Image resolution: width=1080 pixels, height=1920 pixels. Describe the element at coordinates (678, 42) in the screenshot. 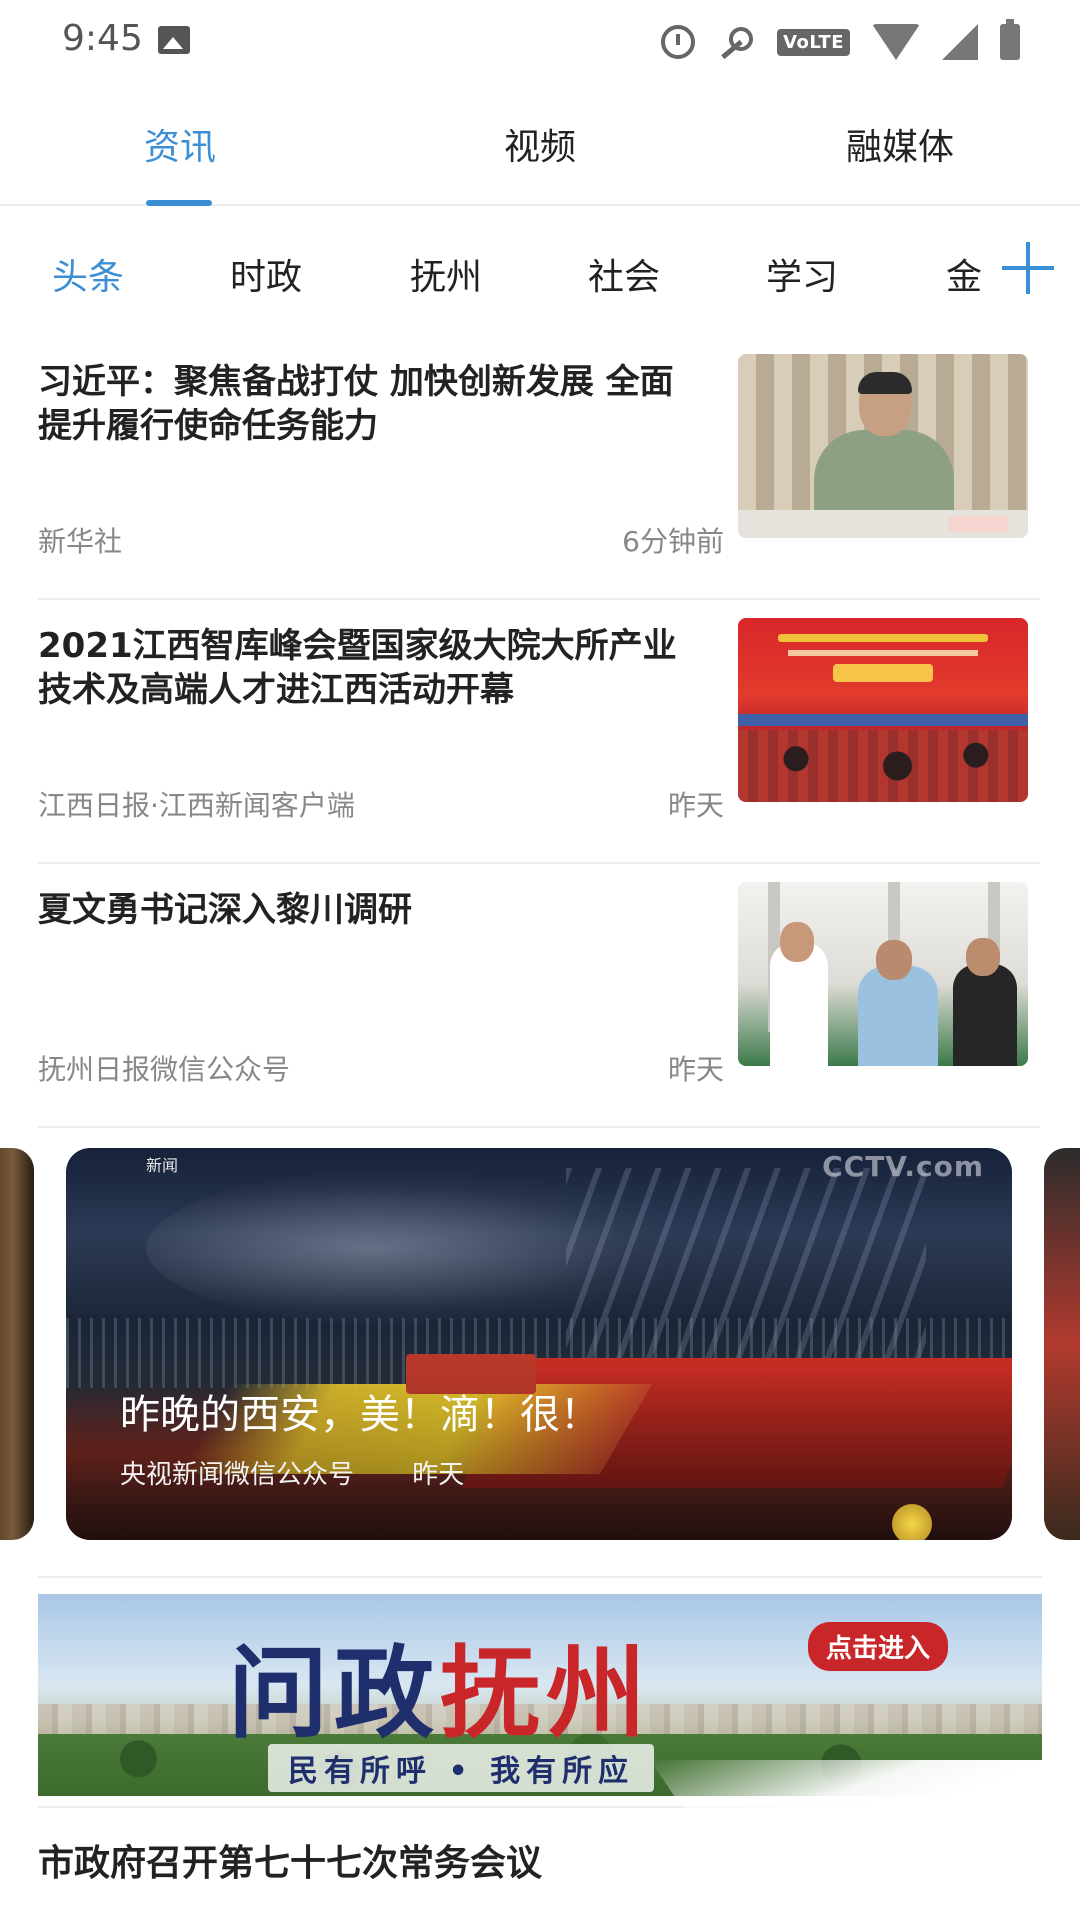

I see `alarm-icon` at that location.